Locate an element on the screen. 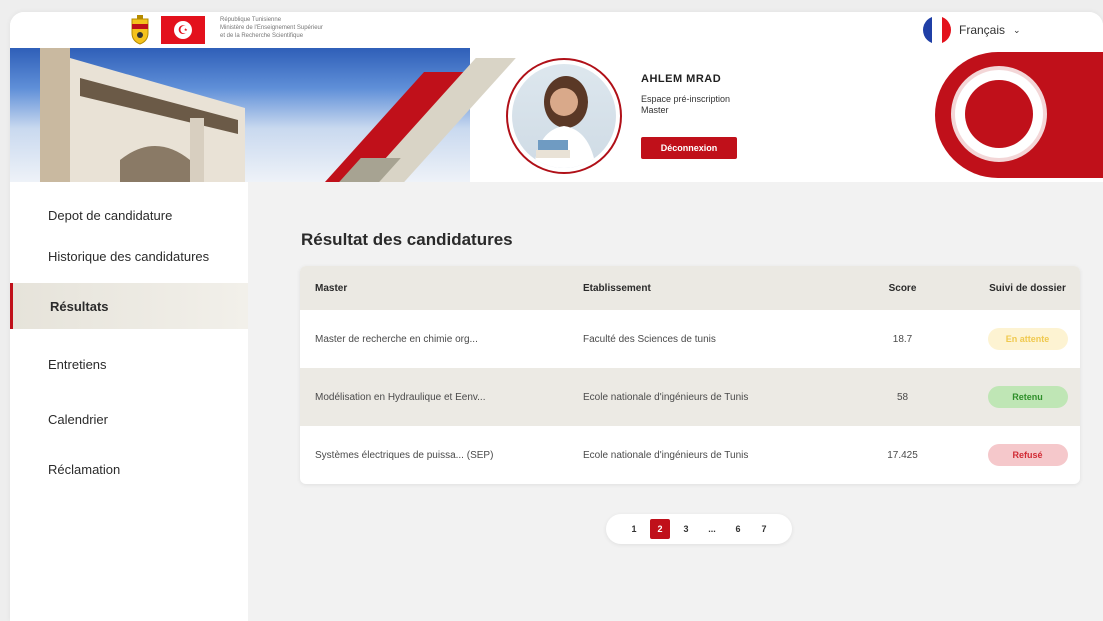  column-header-suivi: Suivi de dossier is located at coordinates (1027, 288).